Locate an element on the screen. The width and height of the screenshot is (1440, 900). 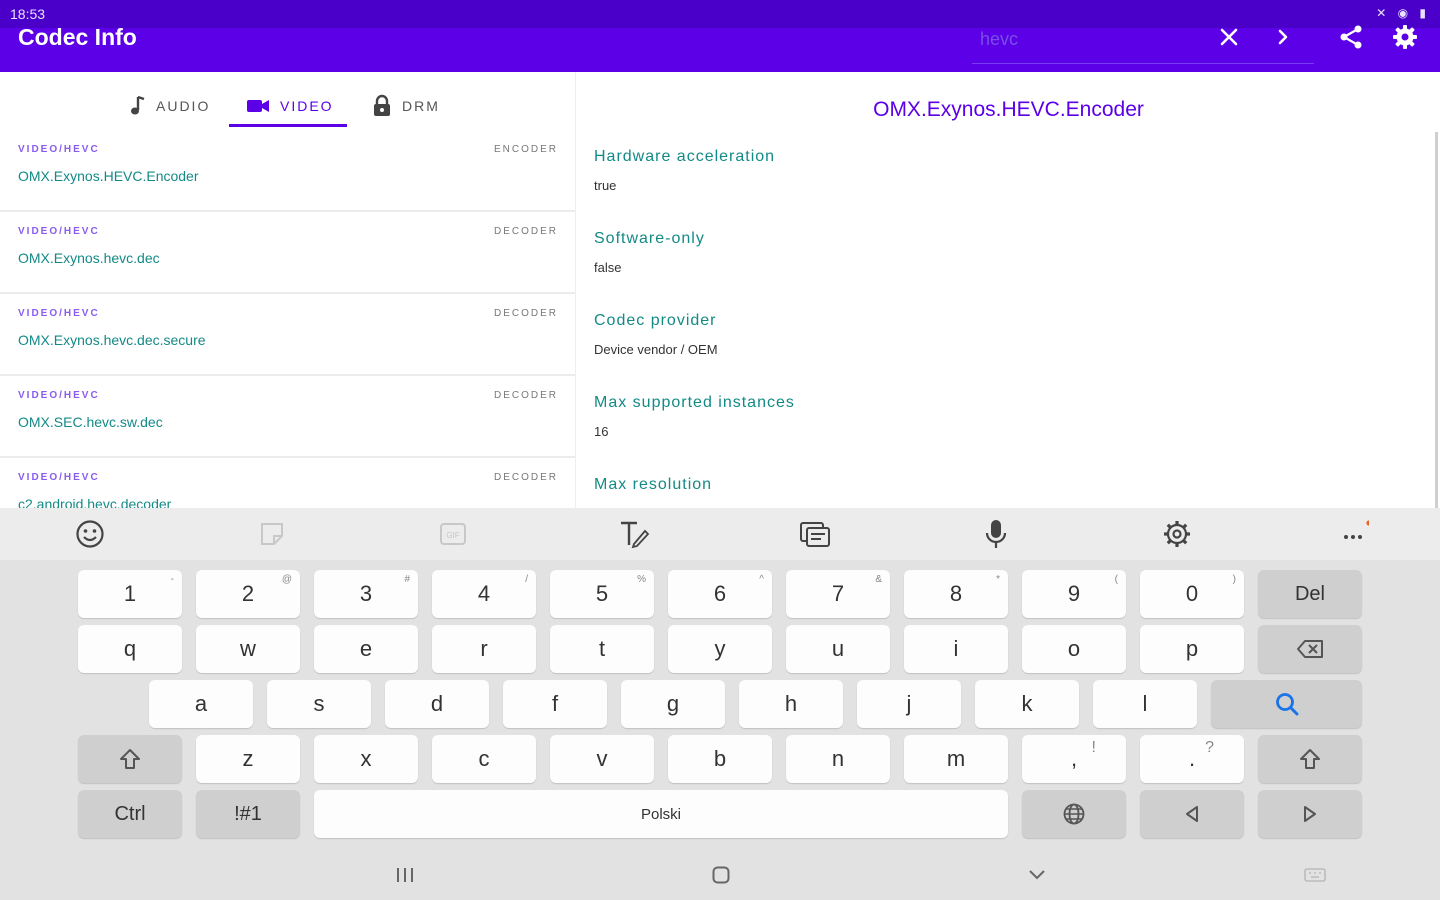
key-0: 0) is located at coordinates (1192, 594).